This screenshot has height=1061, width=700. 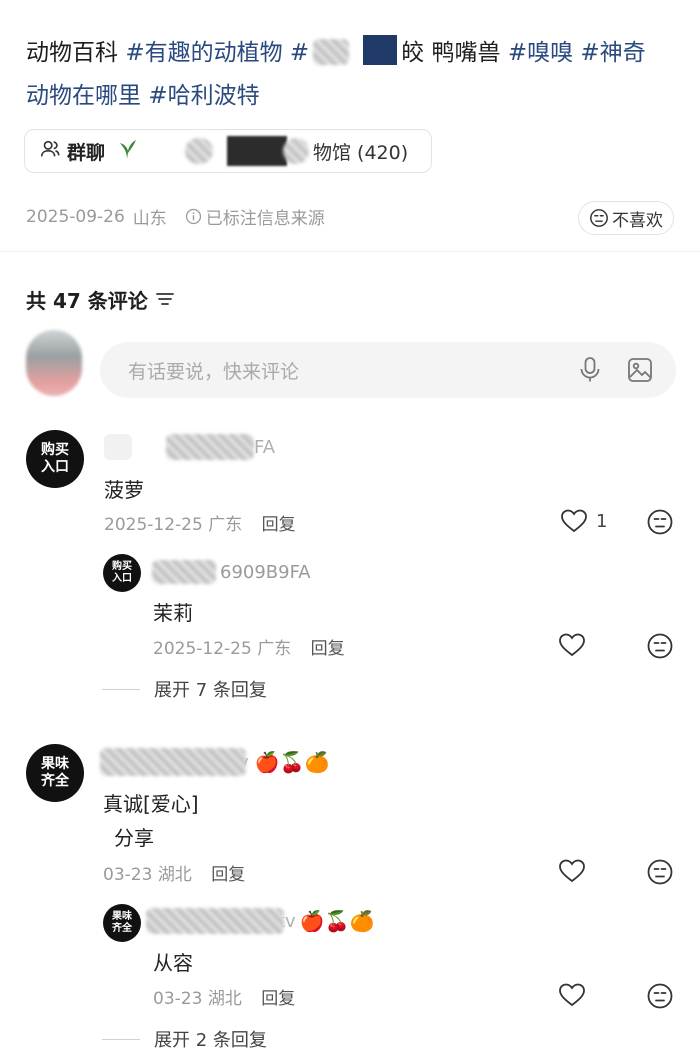 I want to click on group-chat-pill: 群聊 物馆 (420), so click(x=228, y=151).